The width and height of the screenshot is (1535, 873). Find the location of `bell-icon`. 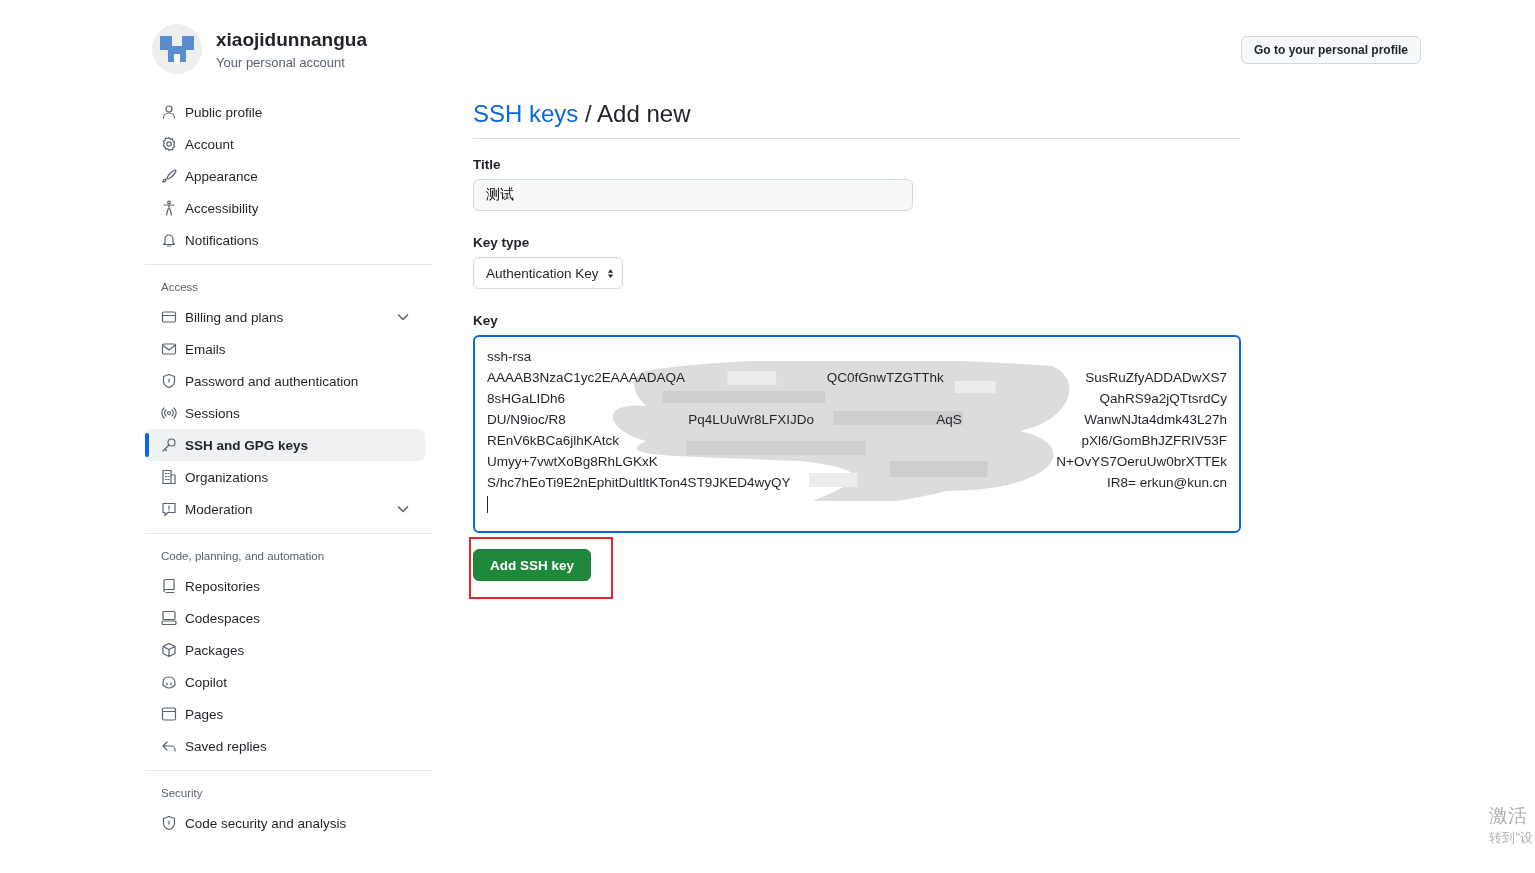

bell-icon is located at coordinates (169, 240).